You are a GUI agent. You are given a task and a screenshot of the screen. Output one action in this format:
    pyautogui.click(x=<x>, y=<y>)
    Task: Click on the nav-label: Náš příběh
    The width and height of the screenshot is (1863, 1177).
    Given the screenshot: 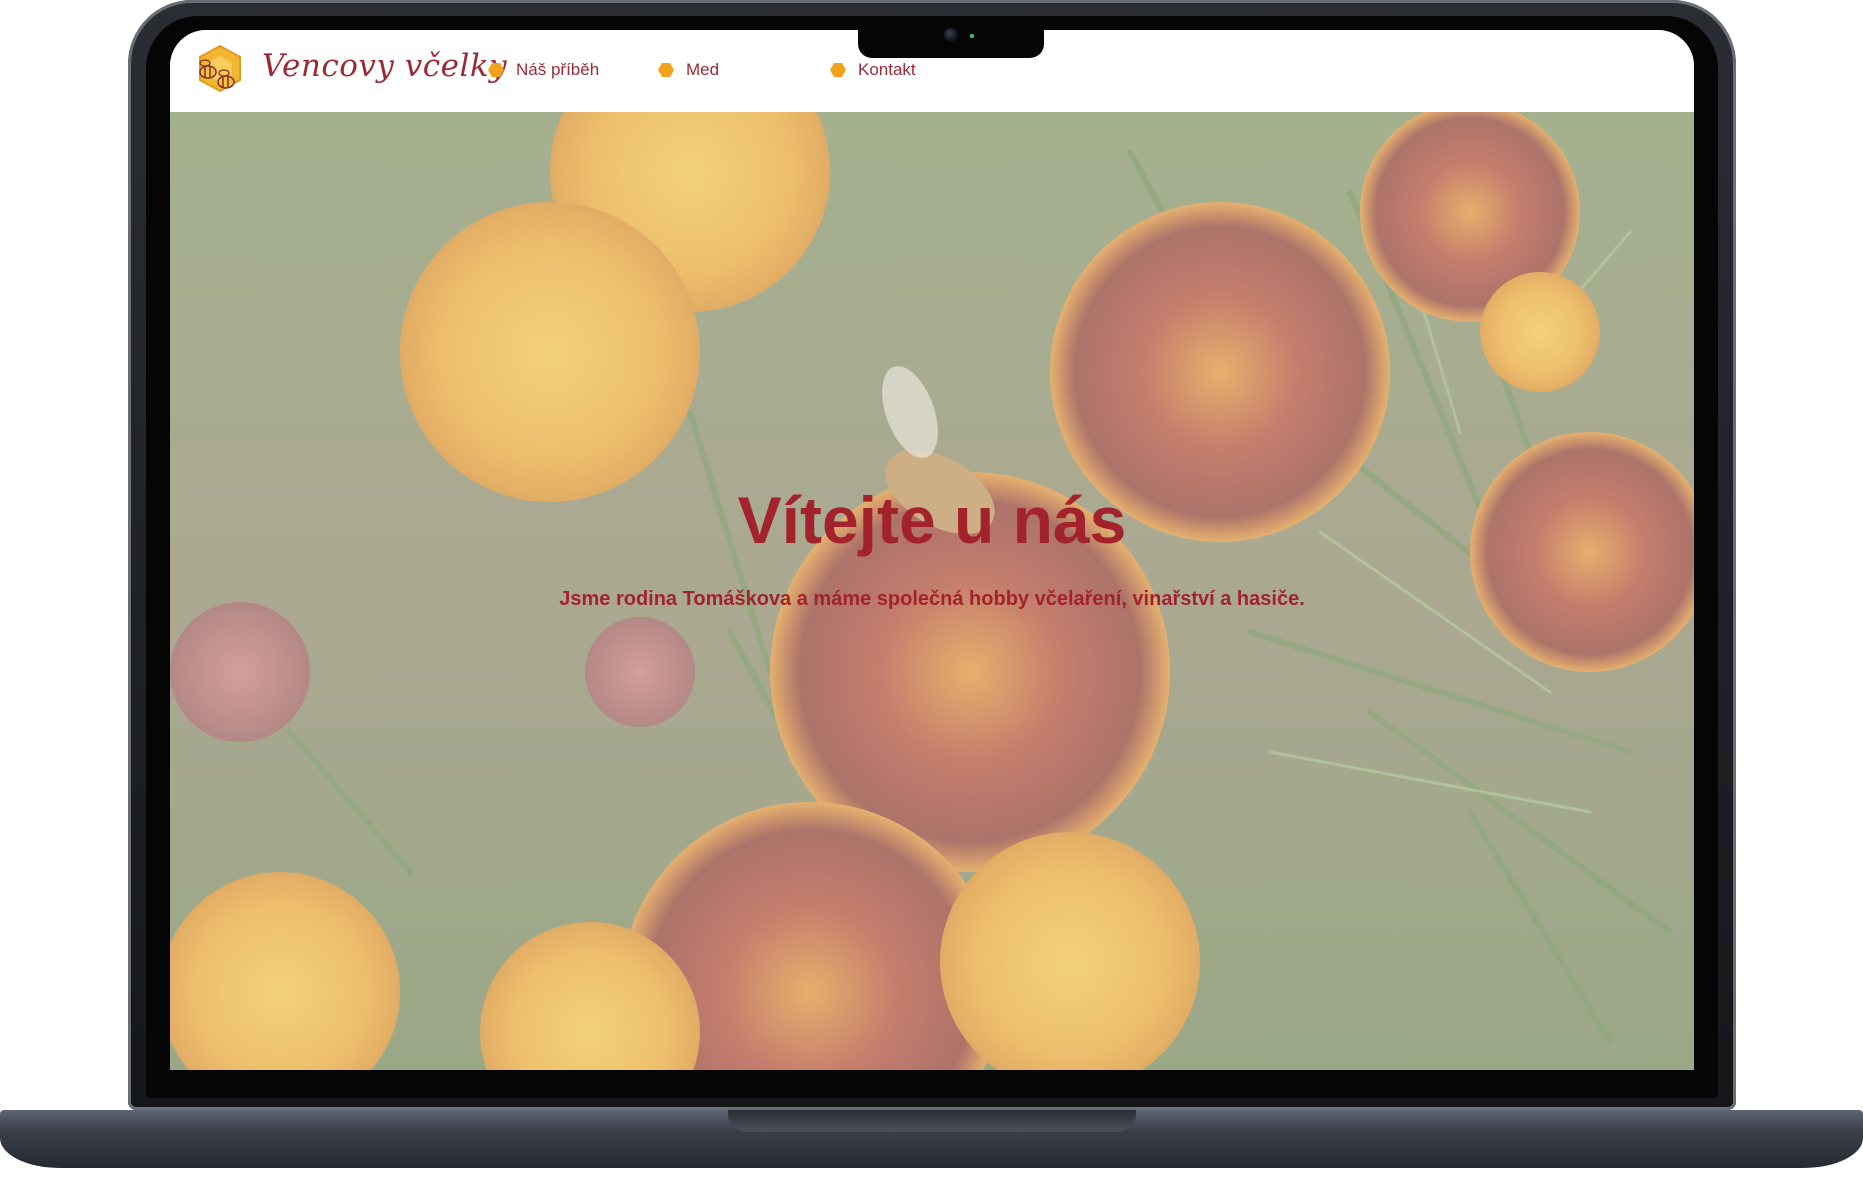 What is the action you would take?
    pyautogui.click(x=558, y=69)
    